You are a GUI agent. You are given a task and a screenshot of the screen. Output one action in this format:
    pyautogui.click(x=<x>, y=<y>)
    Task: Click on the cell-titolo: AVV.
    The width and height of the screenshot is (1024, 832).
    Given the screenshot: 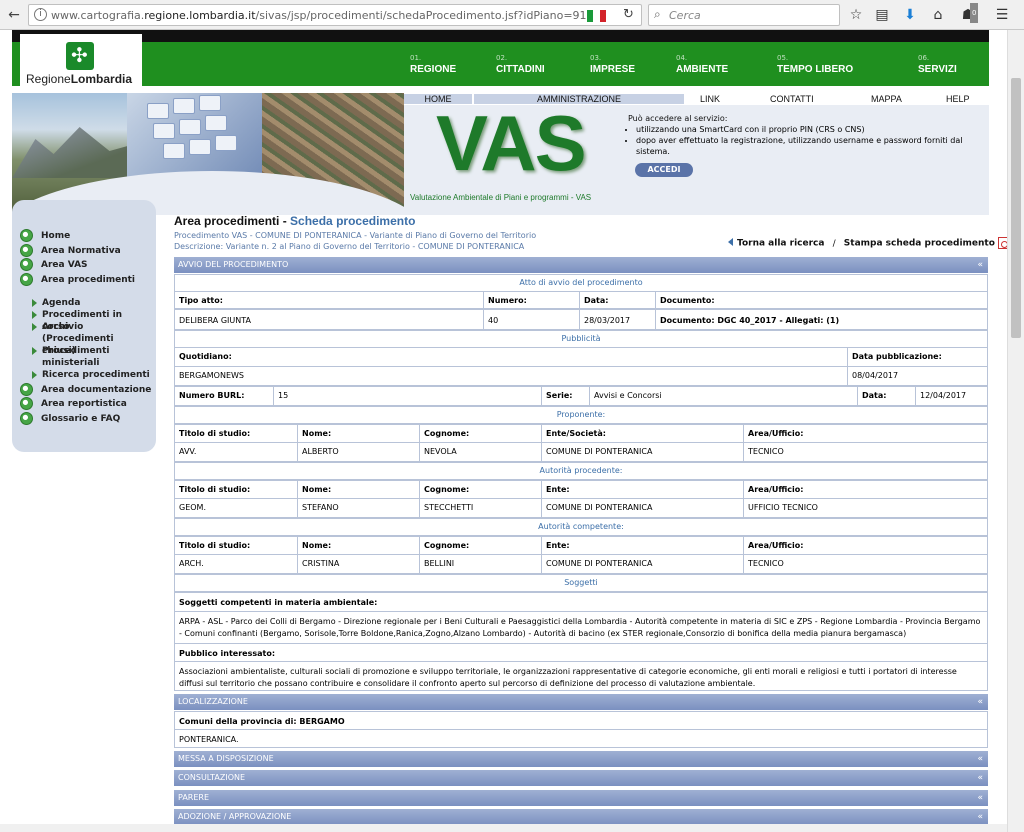 What is the action you would take?
    pyautogui.click(x=188, y=451)
    